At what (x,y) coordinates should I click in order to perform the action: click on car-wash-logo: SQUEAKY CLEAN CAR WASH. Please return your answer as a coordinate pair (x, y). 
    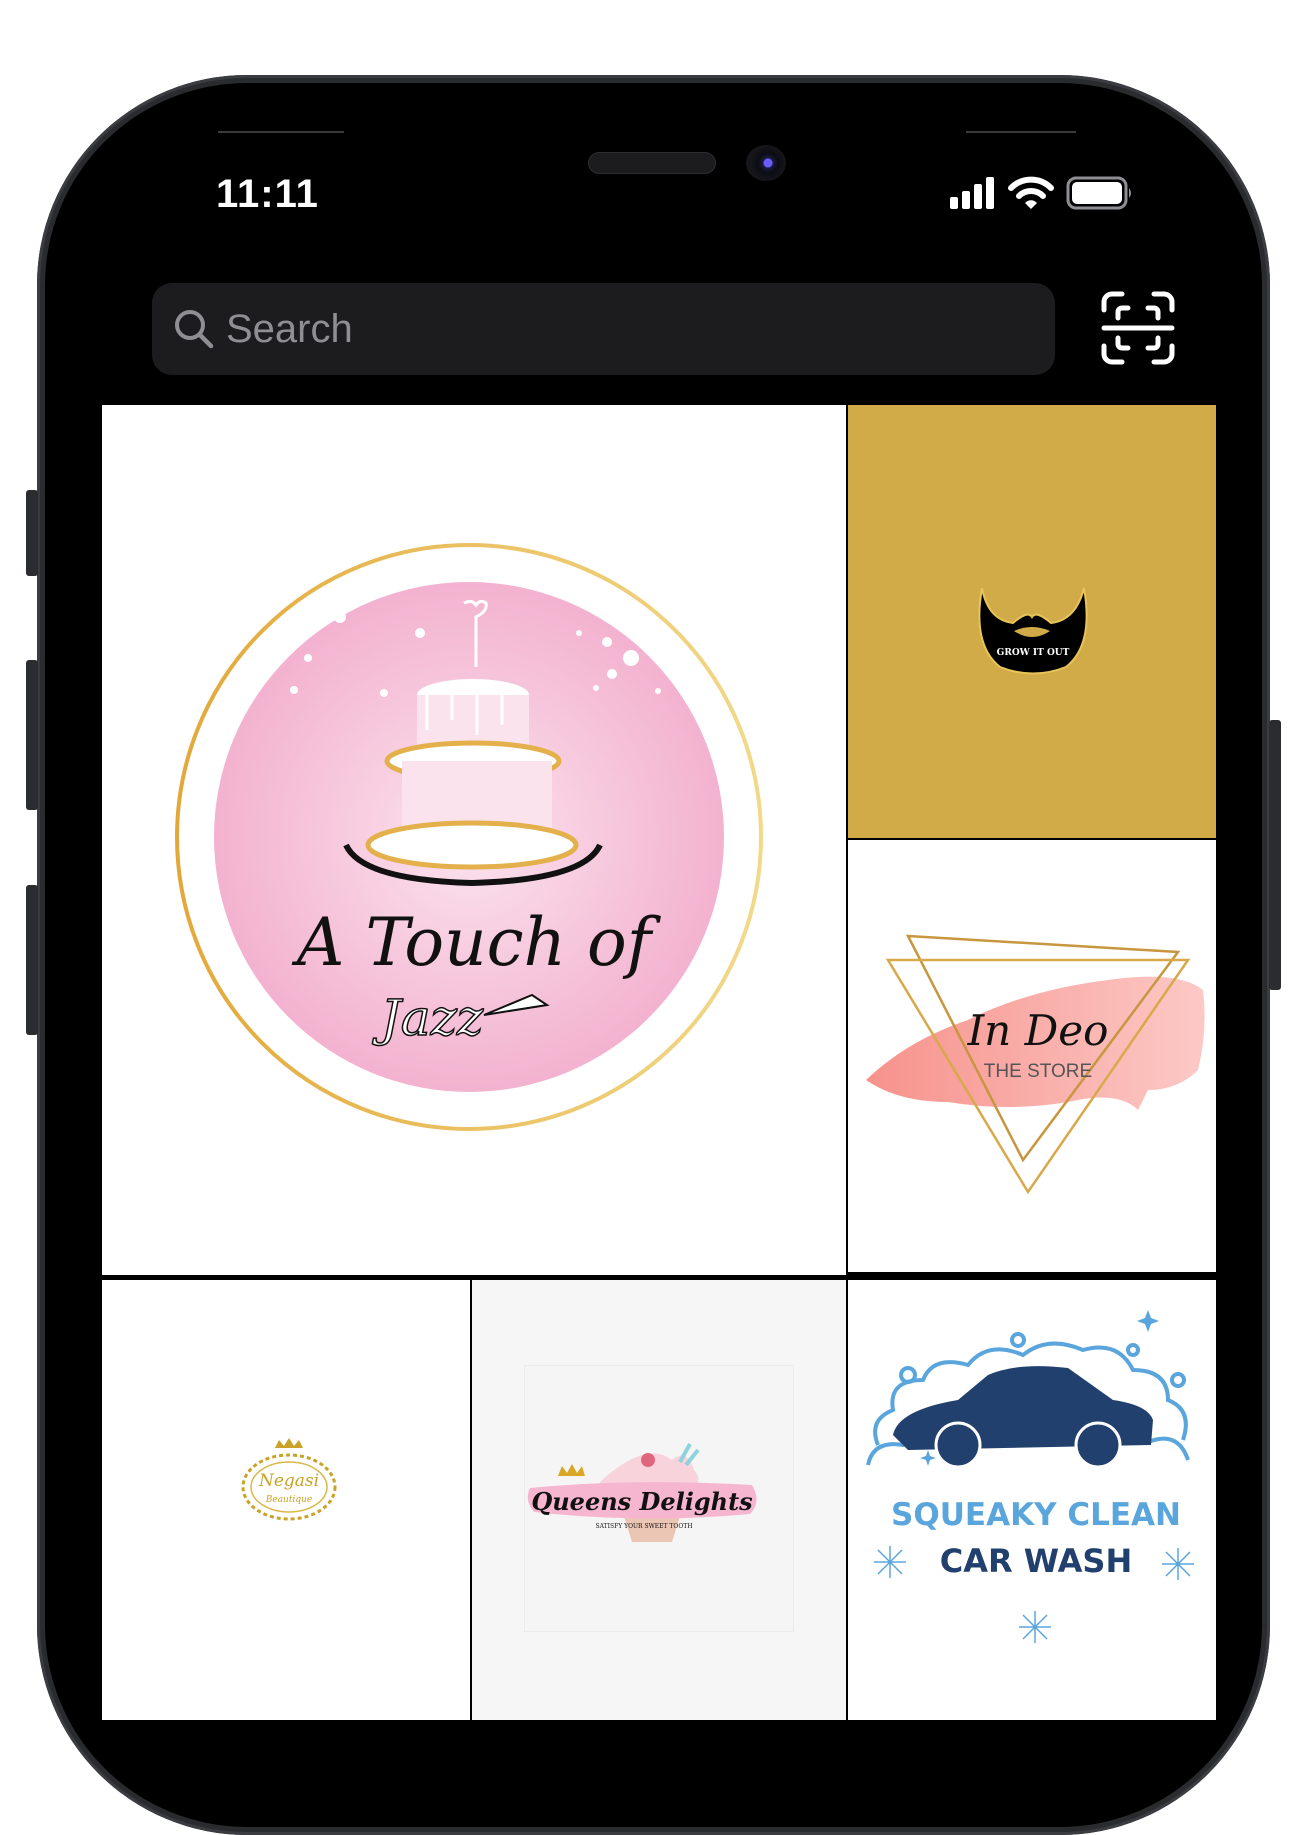
    Looking at the image, I should click on (1030, 1476).